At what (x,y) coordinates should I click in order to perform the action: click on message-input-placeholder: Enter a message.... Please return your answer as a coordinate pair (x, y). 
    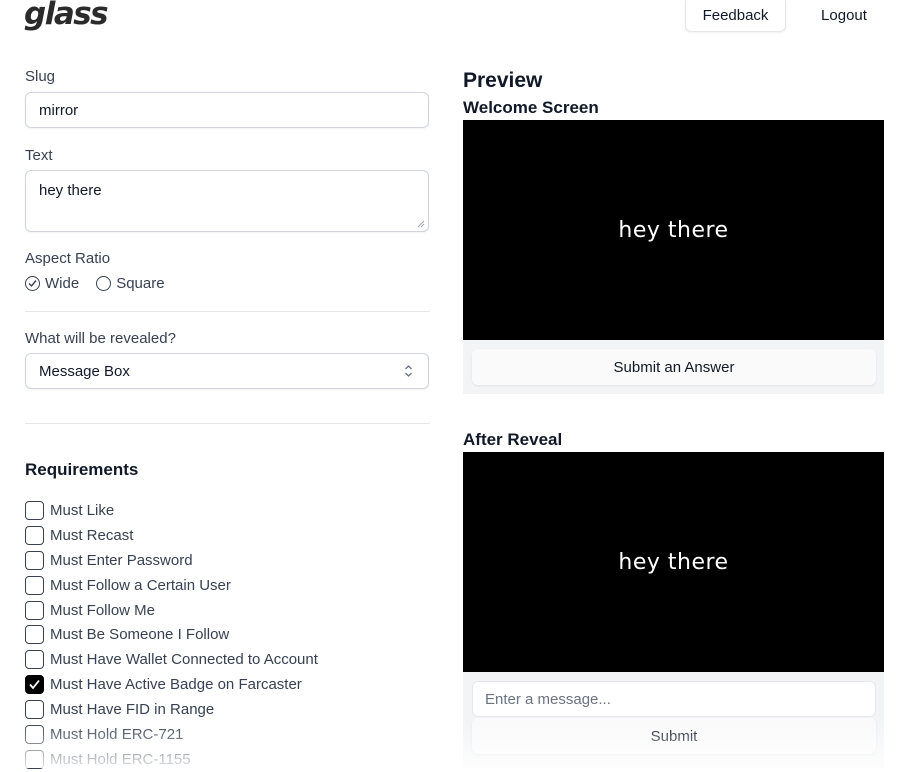
    Looking at the image, I should click on (548, 699).